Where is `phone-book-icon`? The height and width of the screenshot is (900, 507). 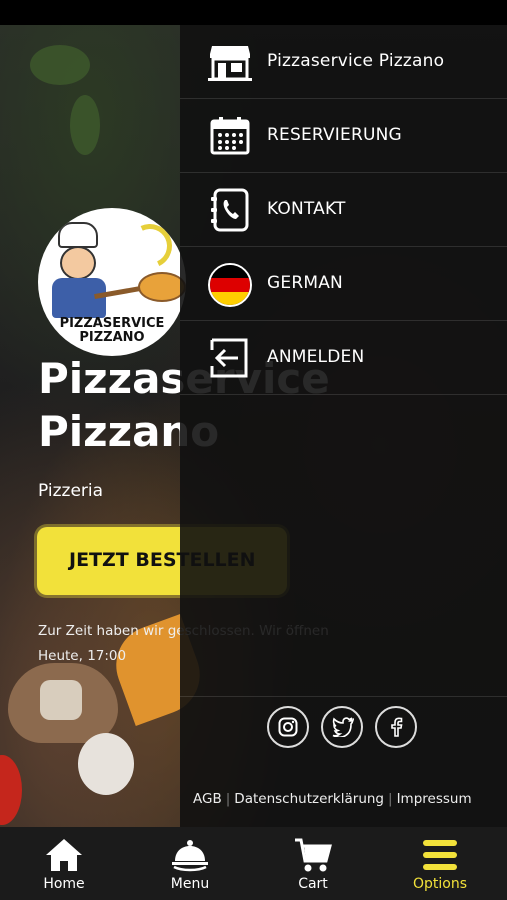
phone-book-icon is located at coordinates (230, 210).